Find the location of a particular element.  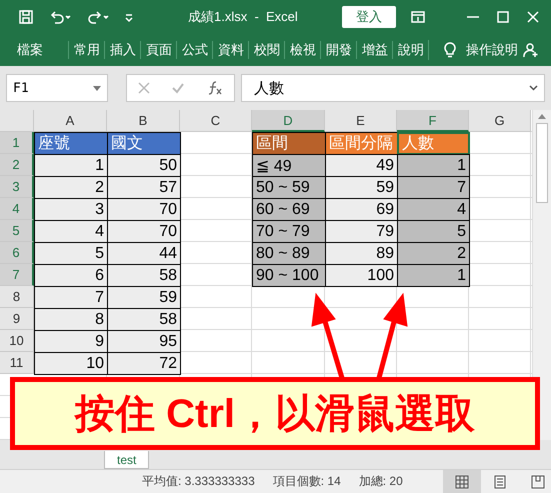

table-cell: 70 ~ 79 is located at coordinates (289, 231).